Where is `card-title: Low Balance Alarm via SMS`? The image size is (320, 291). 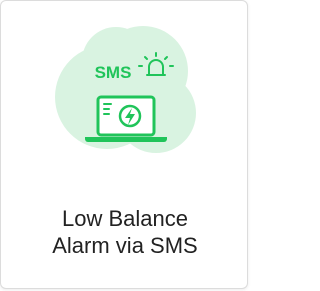
card-title: Low Balance Alarm via SMS is located at coordinates (125, 232).